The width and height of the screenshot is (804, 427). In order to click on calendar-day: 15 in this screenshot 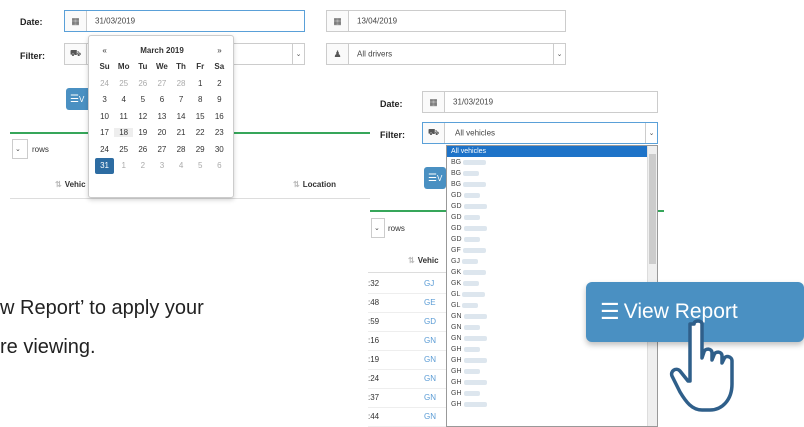, I will do `click(200, 116)`.